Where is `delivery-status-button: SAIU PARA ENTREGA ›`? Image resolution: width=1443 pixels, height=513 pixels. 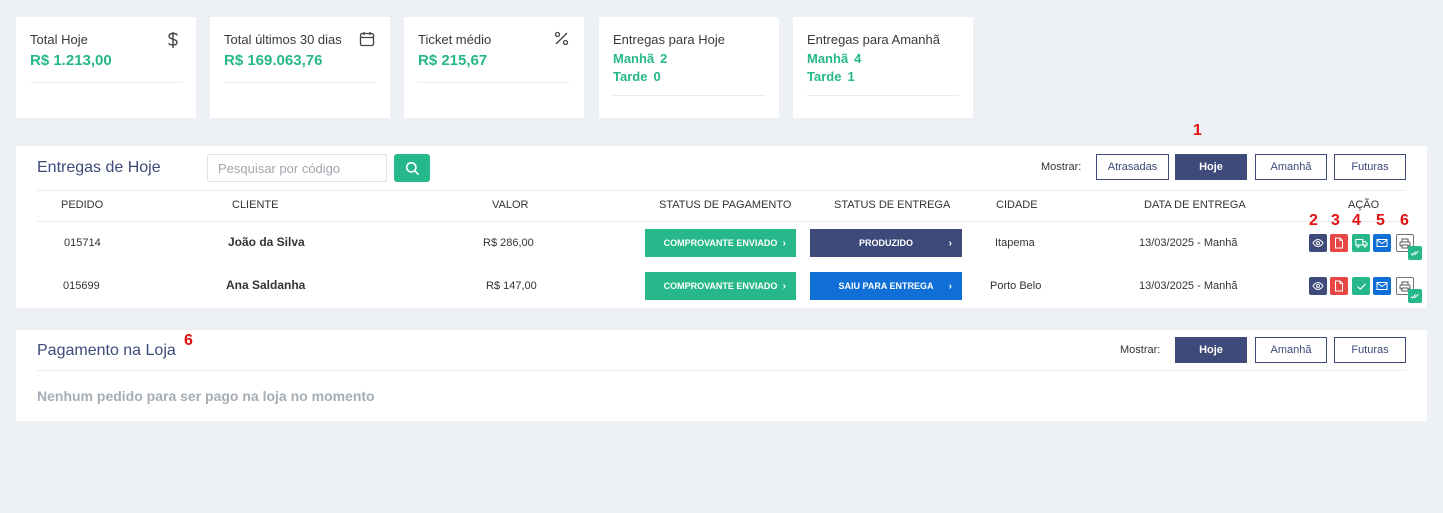
delivery-status-button: SAIU PARA ENTREGA › is located at coordinates (886, 286).